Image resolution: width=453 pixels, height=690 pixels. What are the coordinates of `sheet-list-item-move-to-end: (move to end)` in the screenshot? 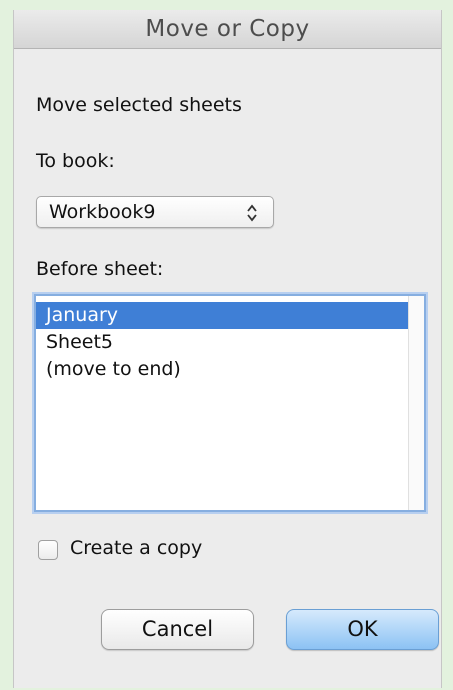 It's located at (224, 369).